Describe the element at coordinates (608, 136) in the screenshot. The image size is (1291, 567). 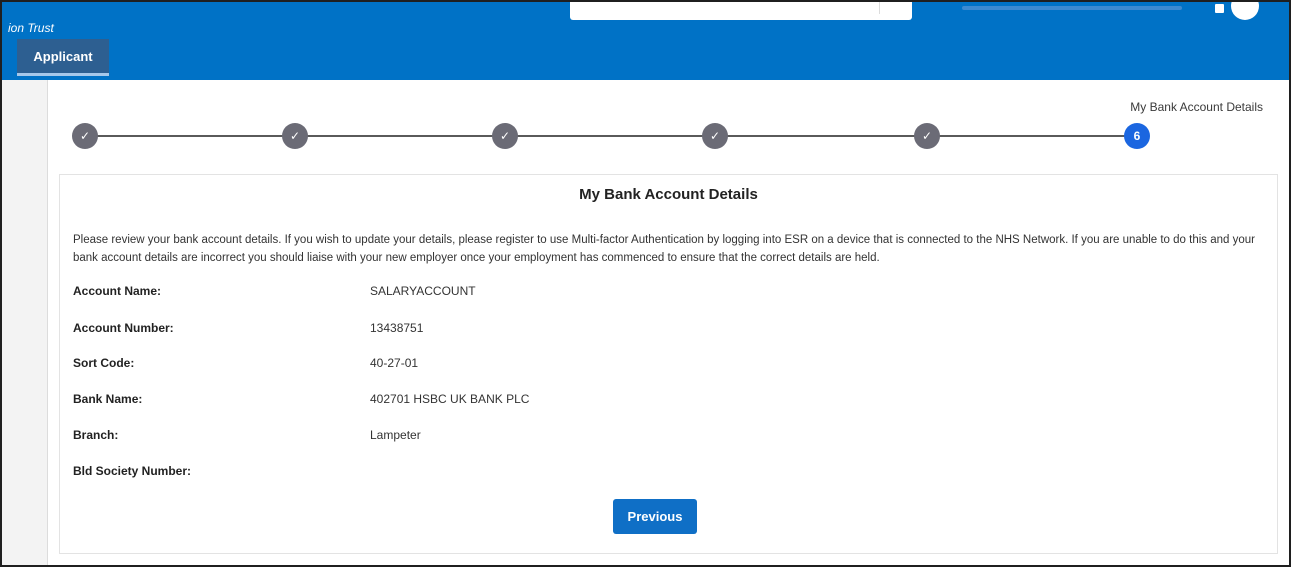
I see `progress-line` at that location.